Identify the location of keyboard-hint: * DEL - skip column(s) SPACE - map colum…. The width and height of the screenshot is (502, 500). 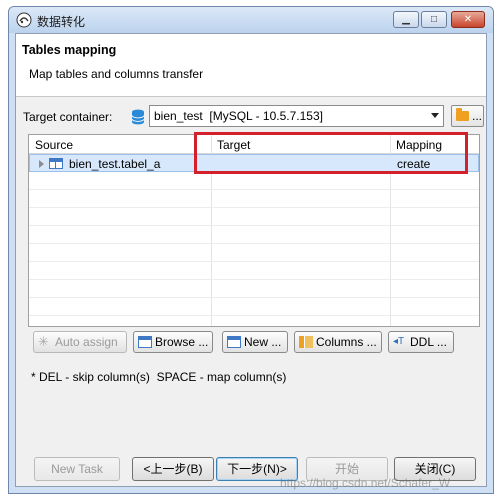
(159, 377).